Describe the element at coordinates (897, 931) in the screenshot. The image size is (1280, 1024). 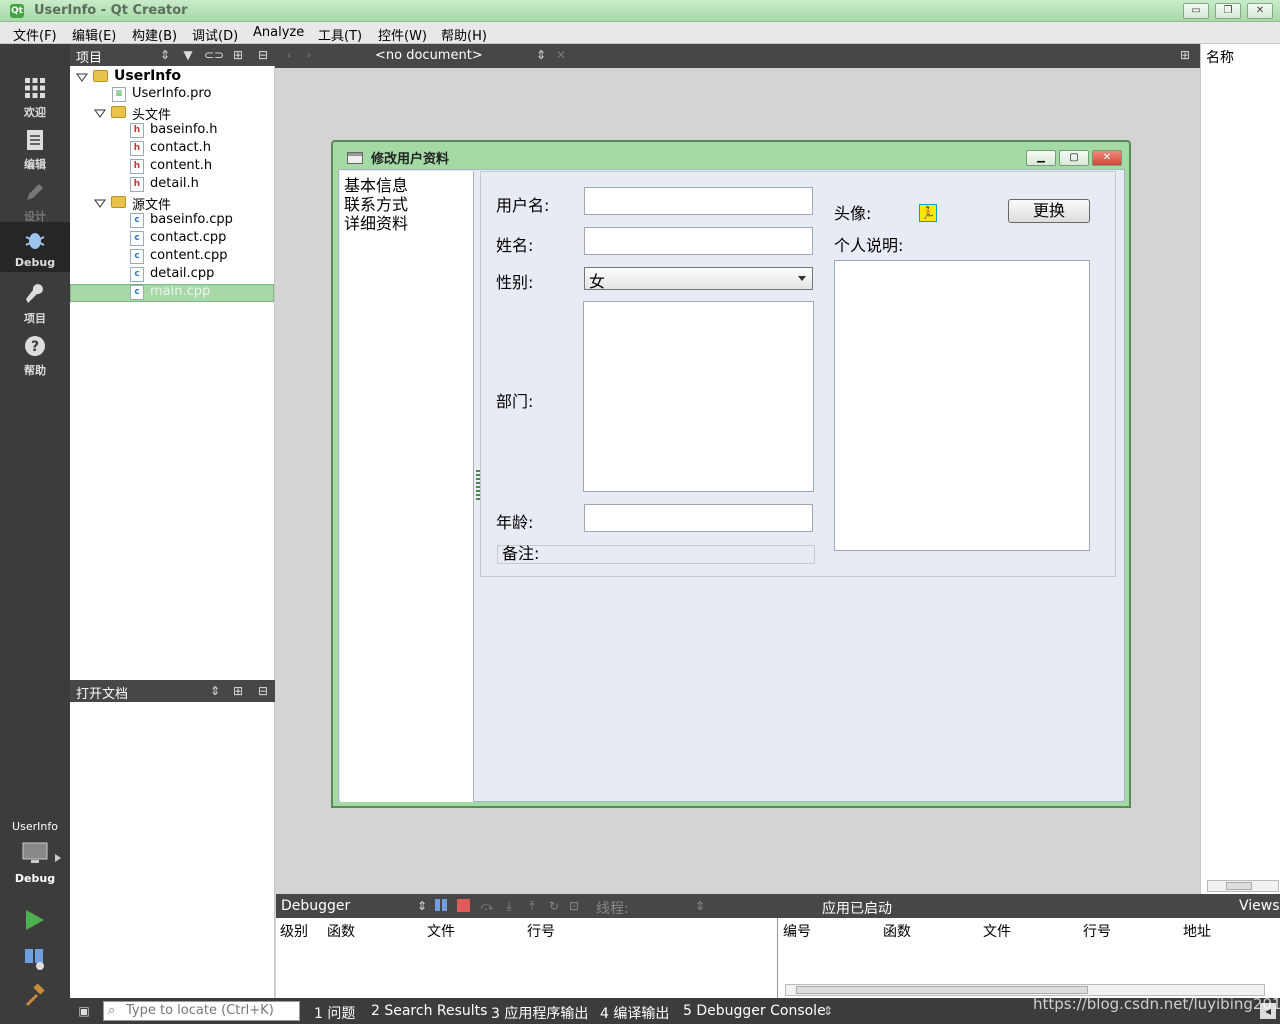
I see `threads-column-header: 函数` at that location.